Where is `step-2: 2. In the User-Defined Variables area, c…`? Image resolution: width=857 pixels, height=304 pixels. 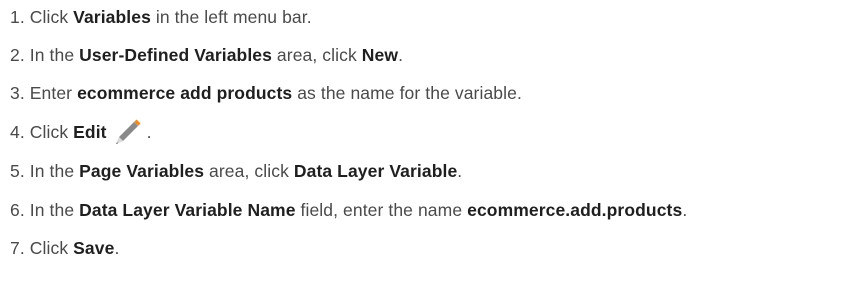
step-2: 2. In the User-Defined Variables area, c… is located at coordinates (206, 55).